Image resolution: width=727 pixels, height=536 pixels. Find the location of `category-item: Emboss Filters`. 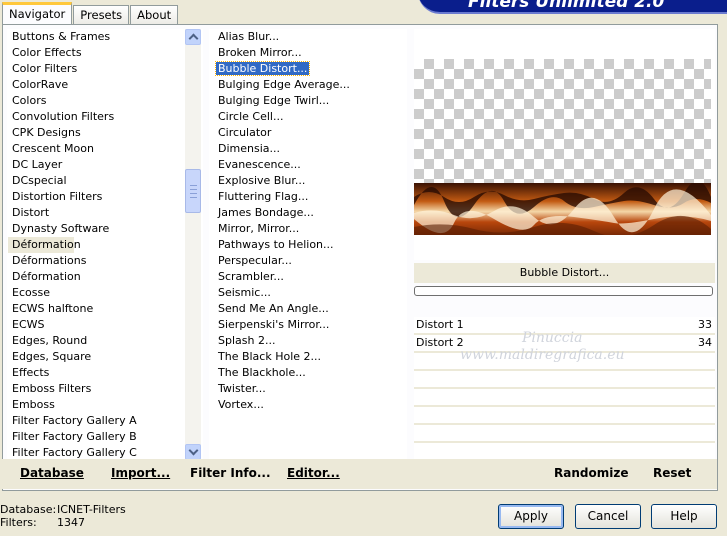

category-item: Emboss Filters is located at coordinates (105, 389).